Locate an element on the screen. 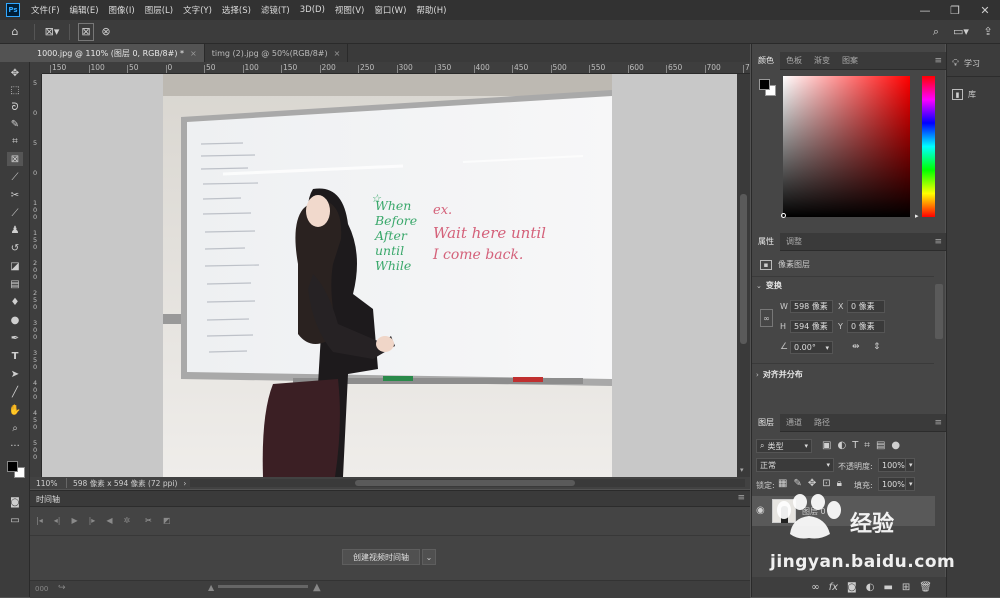 Image resolution: width=1000 pixels, height=598 pixels. filter-toggle-icon: ● is located at coordinates (895, 445).